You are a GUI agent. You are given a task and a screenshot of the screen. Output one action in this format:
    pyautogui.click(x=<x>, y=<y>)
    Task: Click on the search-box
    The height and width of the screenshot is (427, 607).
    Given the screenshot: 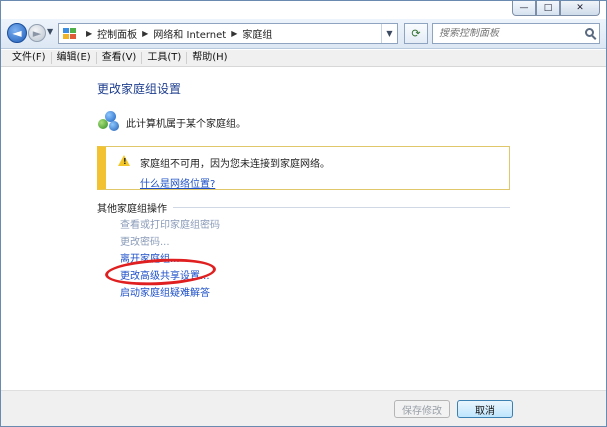 What is the action you would take?
    pyautogui.click(x=516, y=33)
    